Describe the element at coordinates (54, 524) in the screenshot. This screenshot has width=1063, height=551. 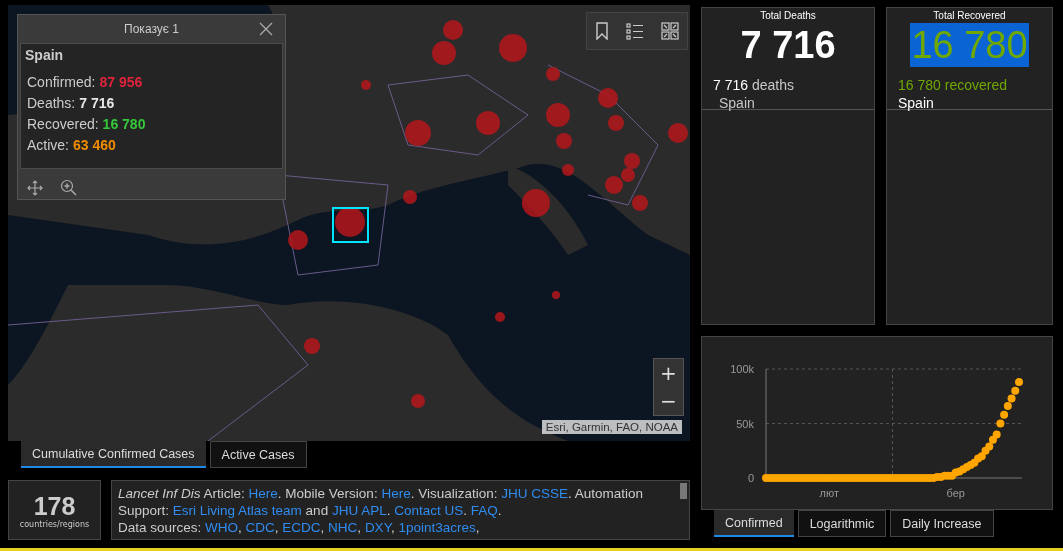
I see `count-label: countries/regions` at that location.